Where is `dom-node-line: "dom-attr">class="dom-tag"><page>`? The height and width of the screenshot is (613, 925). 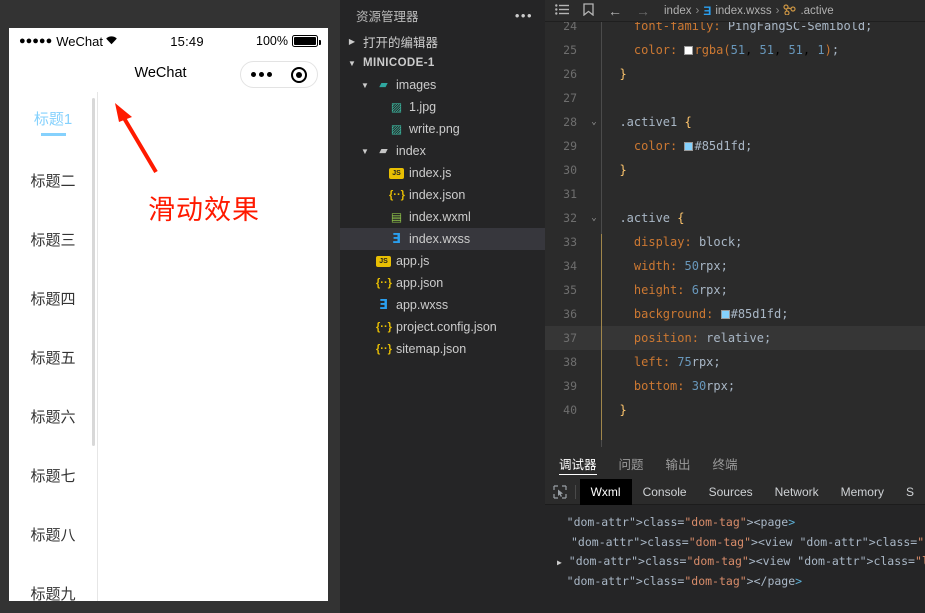 dom-node-line: "dom-attr">class="dom-tag"><page> is located at coordinates (741, 523).